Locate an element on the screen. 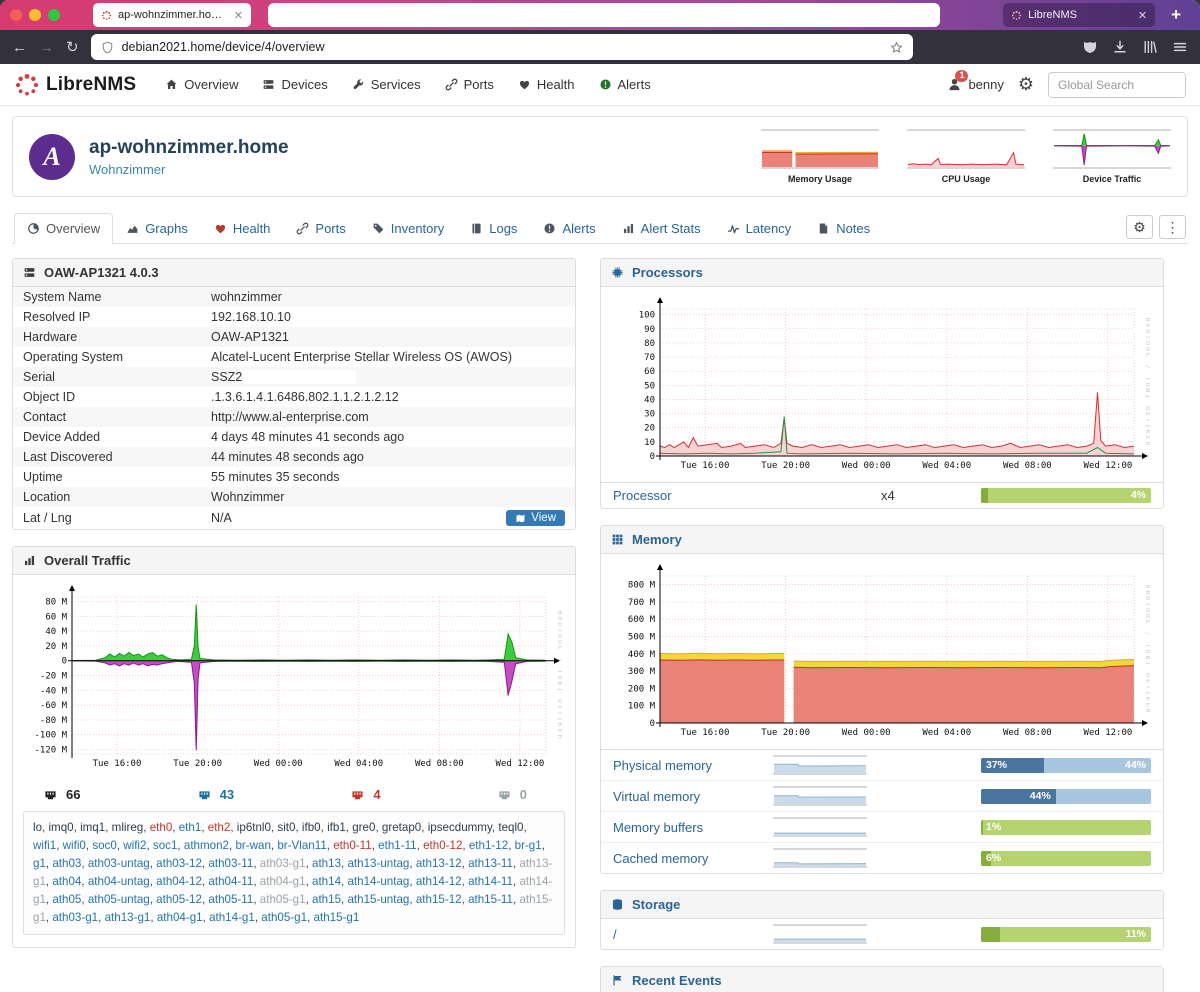 The width and height of the screenshot is (1200, 992). interface-link: lo is located at coordinates (37, 827).